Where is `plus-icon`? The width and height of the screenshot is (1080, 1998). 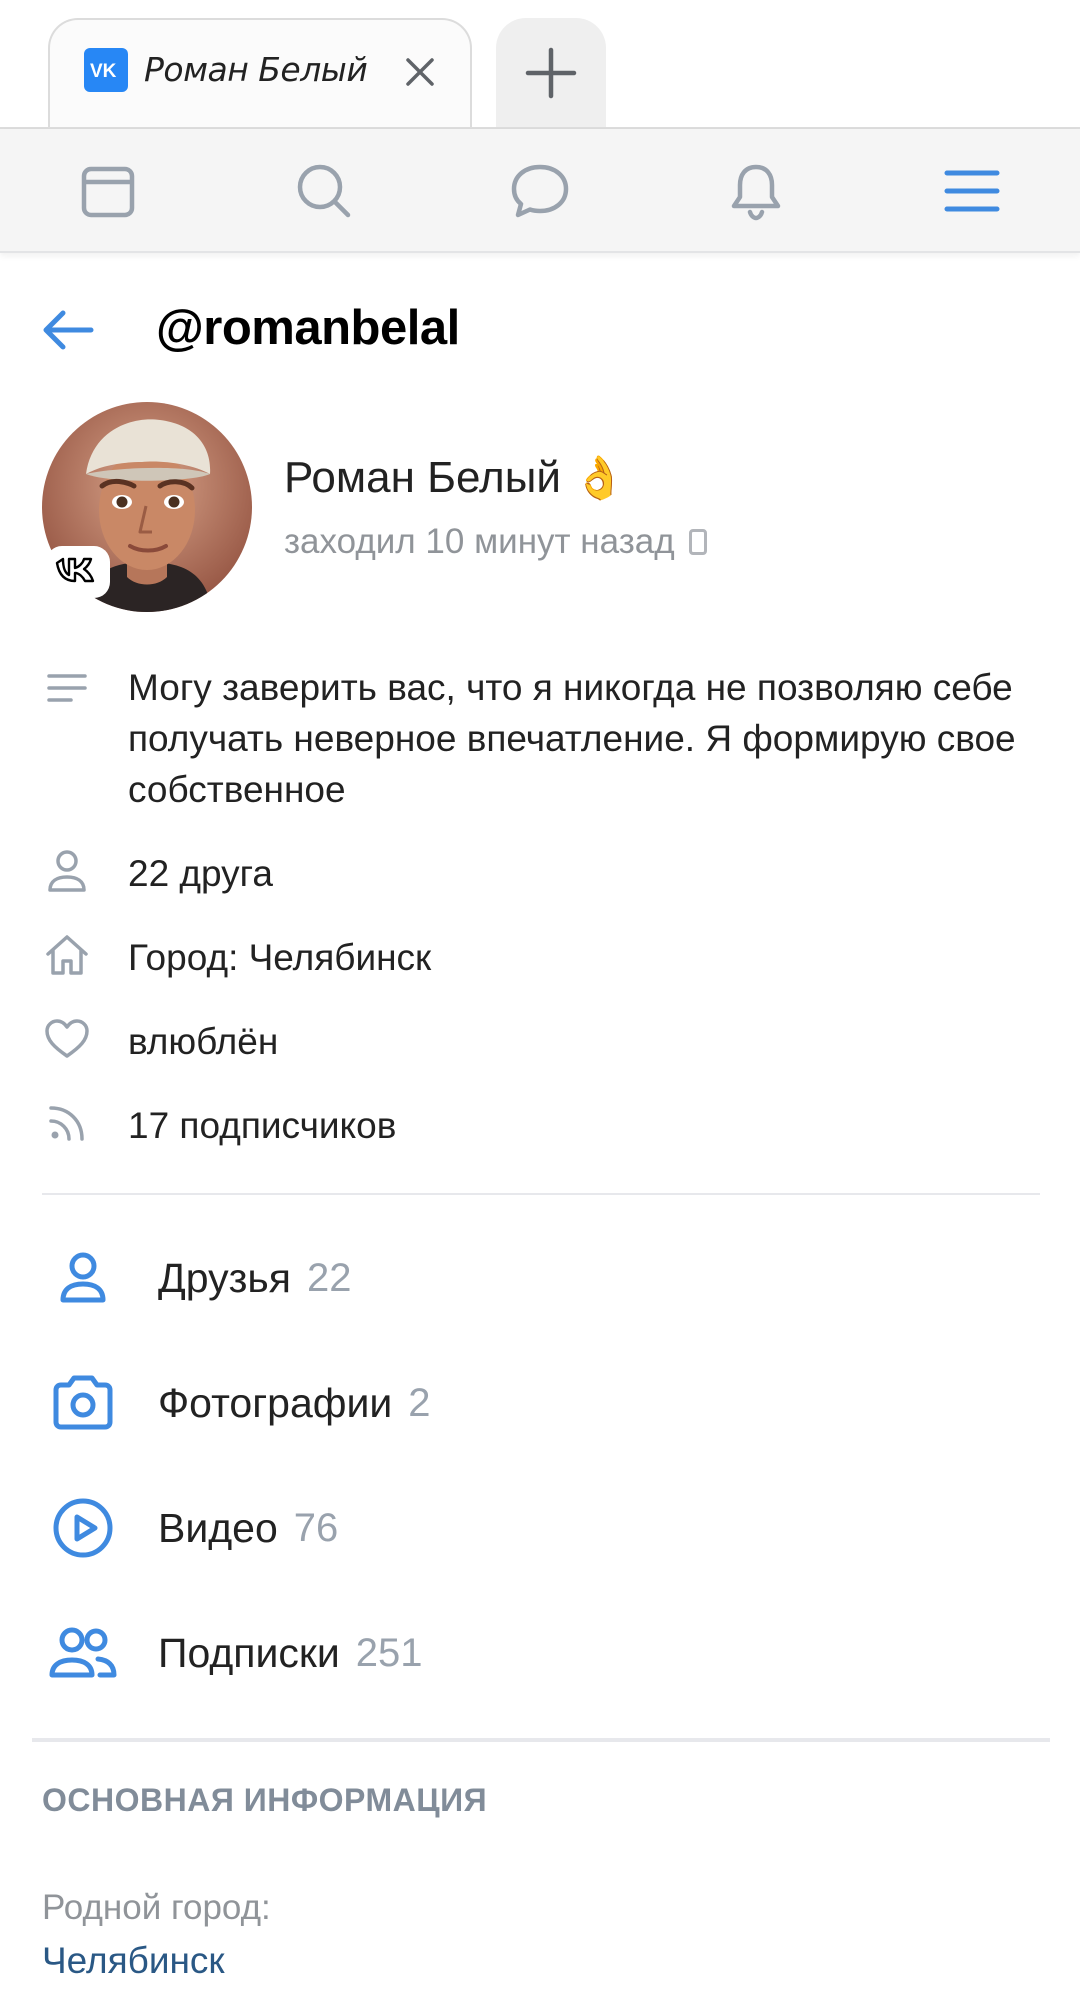 plus-icon is located at coordinates (551, 73).